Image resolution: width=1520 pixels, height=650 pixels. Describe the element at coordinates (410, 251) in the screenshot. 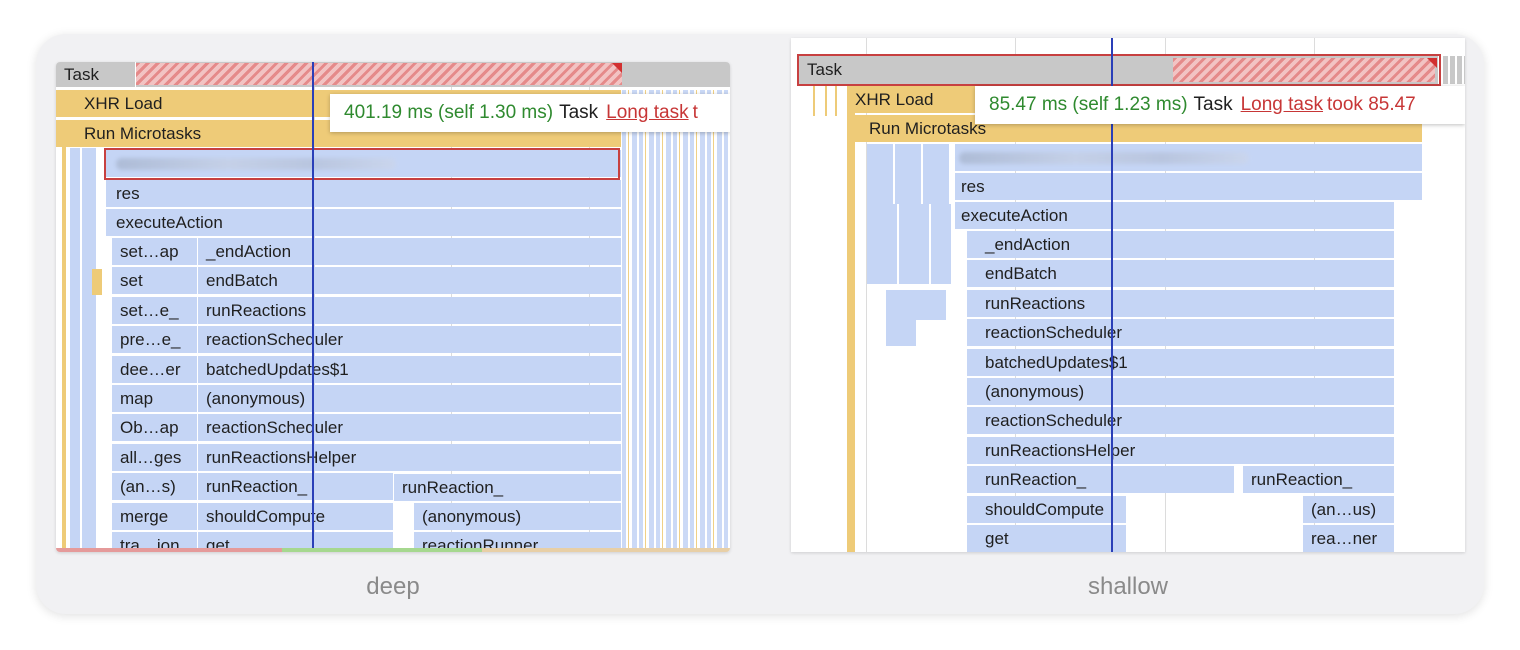

I see `deep-right-frame: _endAction` at that location.